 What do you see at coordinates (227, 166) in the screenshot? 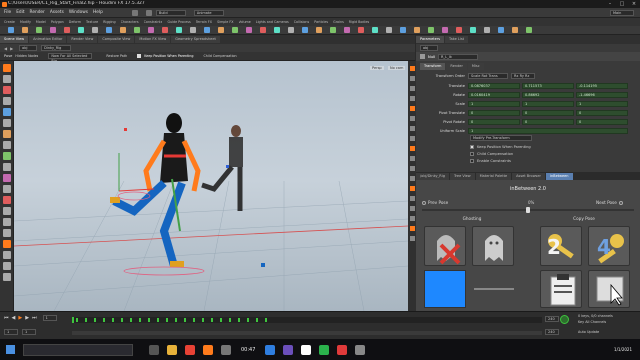
I see `blue-marker` at bounding box center [227, 166].